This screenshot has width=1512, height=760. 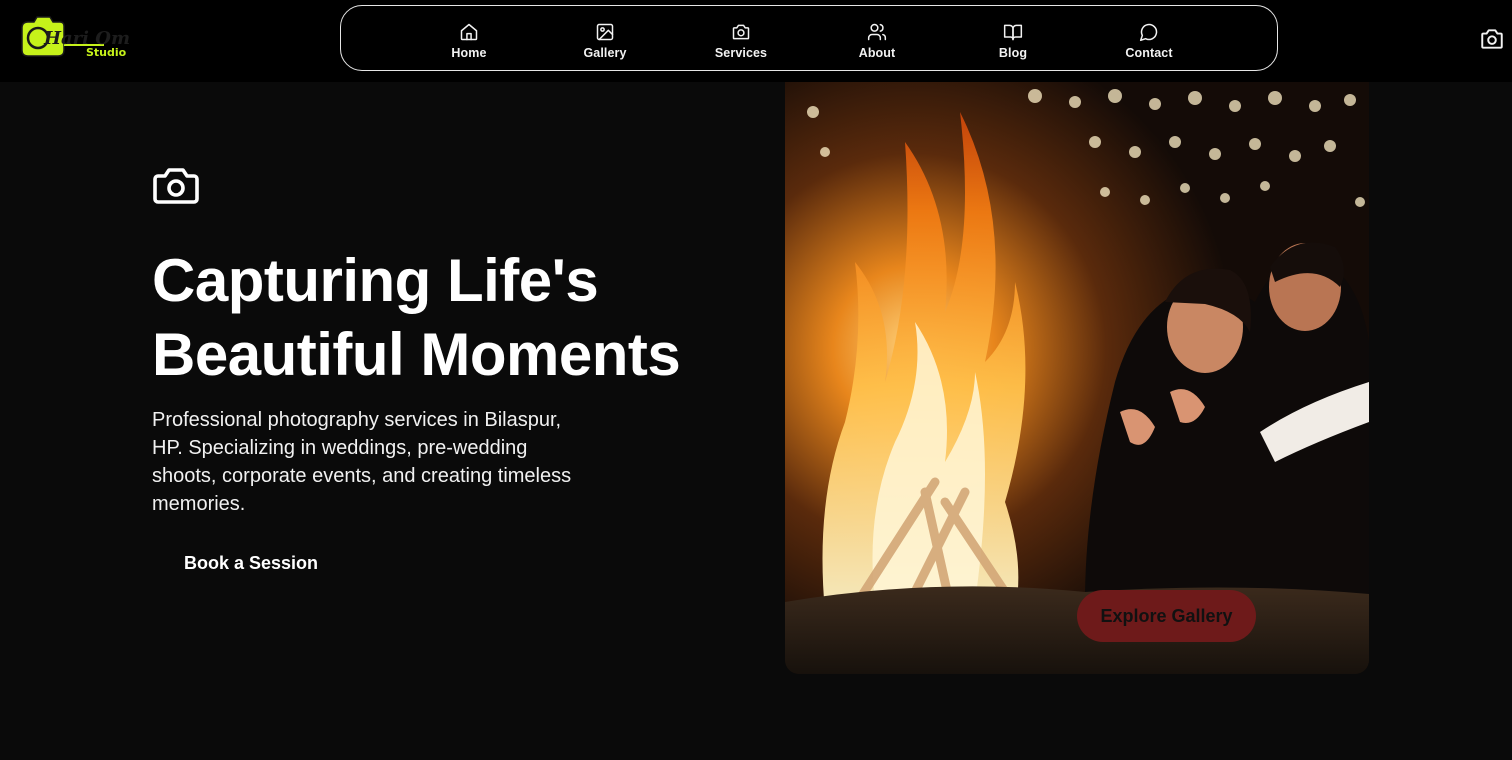 I want to click on hero-title-line1: Capturing Life's, so click(x=375, y=280).